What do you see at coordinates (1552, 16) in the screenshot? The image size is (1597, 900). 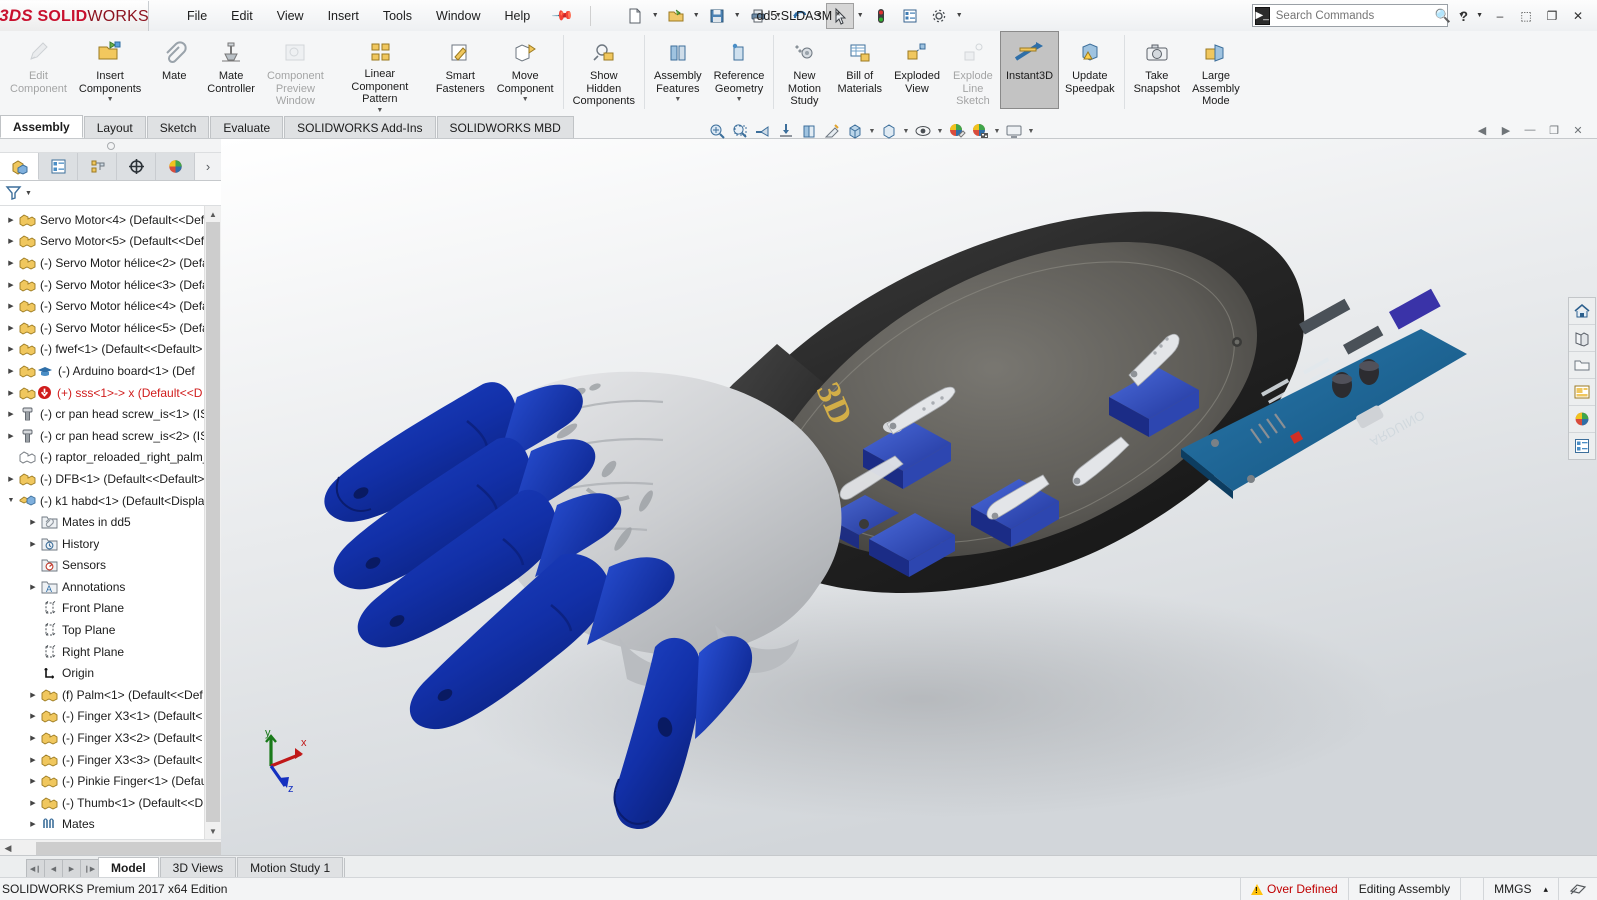 I see `maximize-button: ❐` at bounding box center [1552, 16].